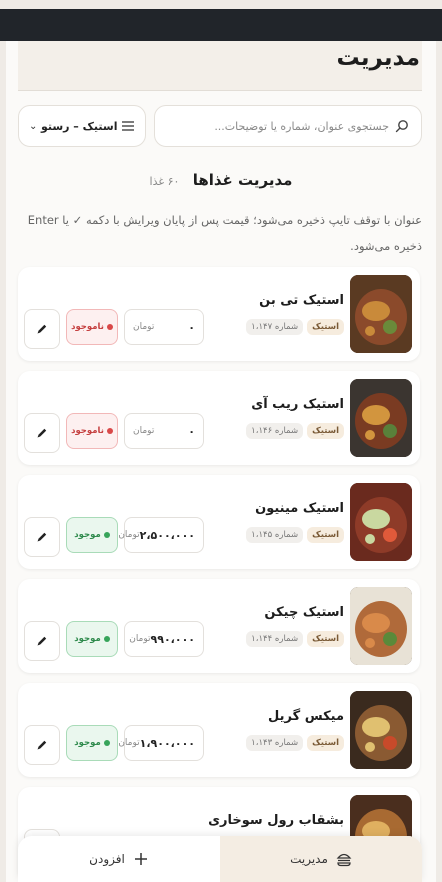 Image resolution: width=442 pixels, height=882 pixels. I want to click on filter-selected-label: استیک – رستو, so click(79, 126).